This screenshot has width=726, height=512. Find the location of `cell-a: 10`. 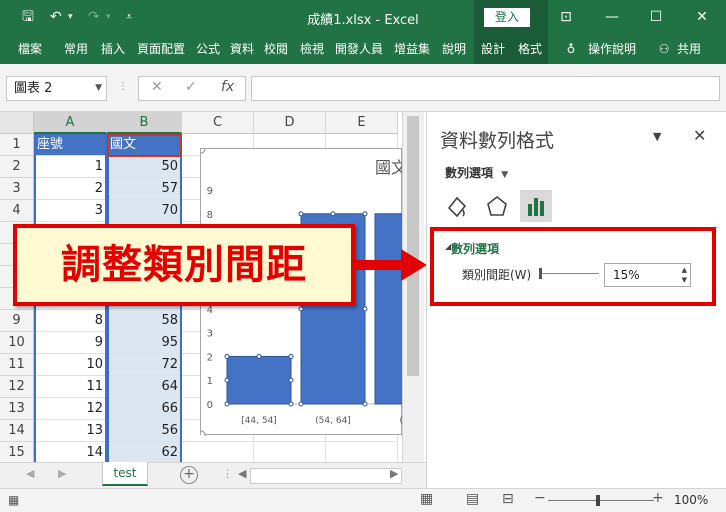

cell-a: 10 is located at coordinates (70, 365).